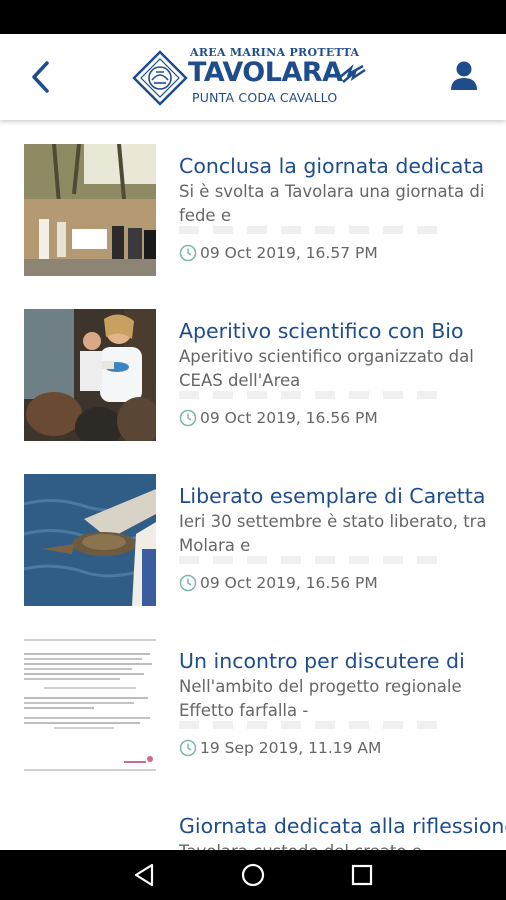 The height and width of the screenshot is (900, 506). What do you see at coordinates (160, 78) in the screenshot?
I see `logo-emblem-icon` at bounding box center [160, 78].